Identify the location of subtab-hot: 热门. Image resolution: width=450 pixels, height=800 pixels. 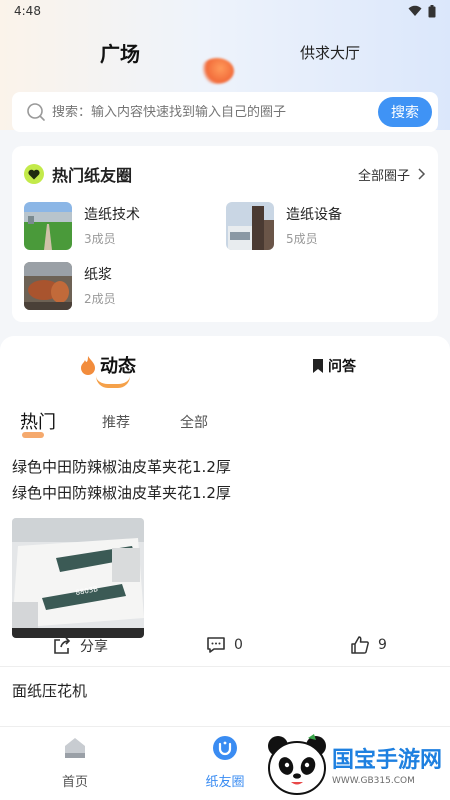
(38, 421).